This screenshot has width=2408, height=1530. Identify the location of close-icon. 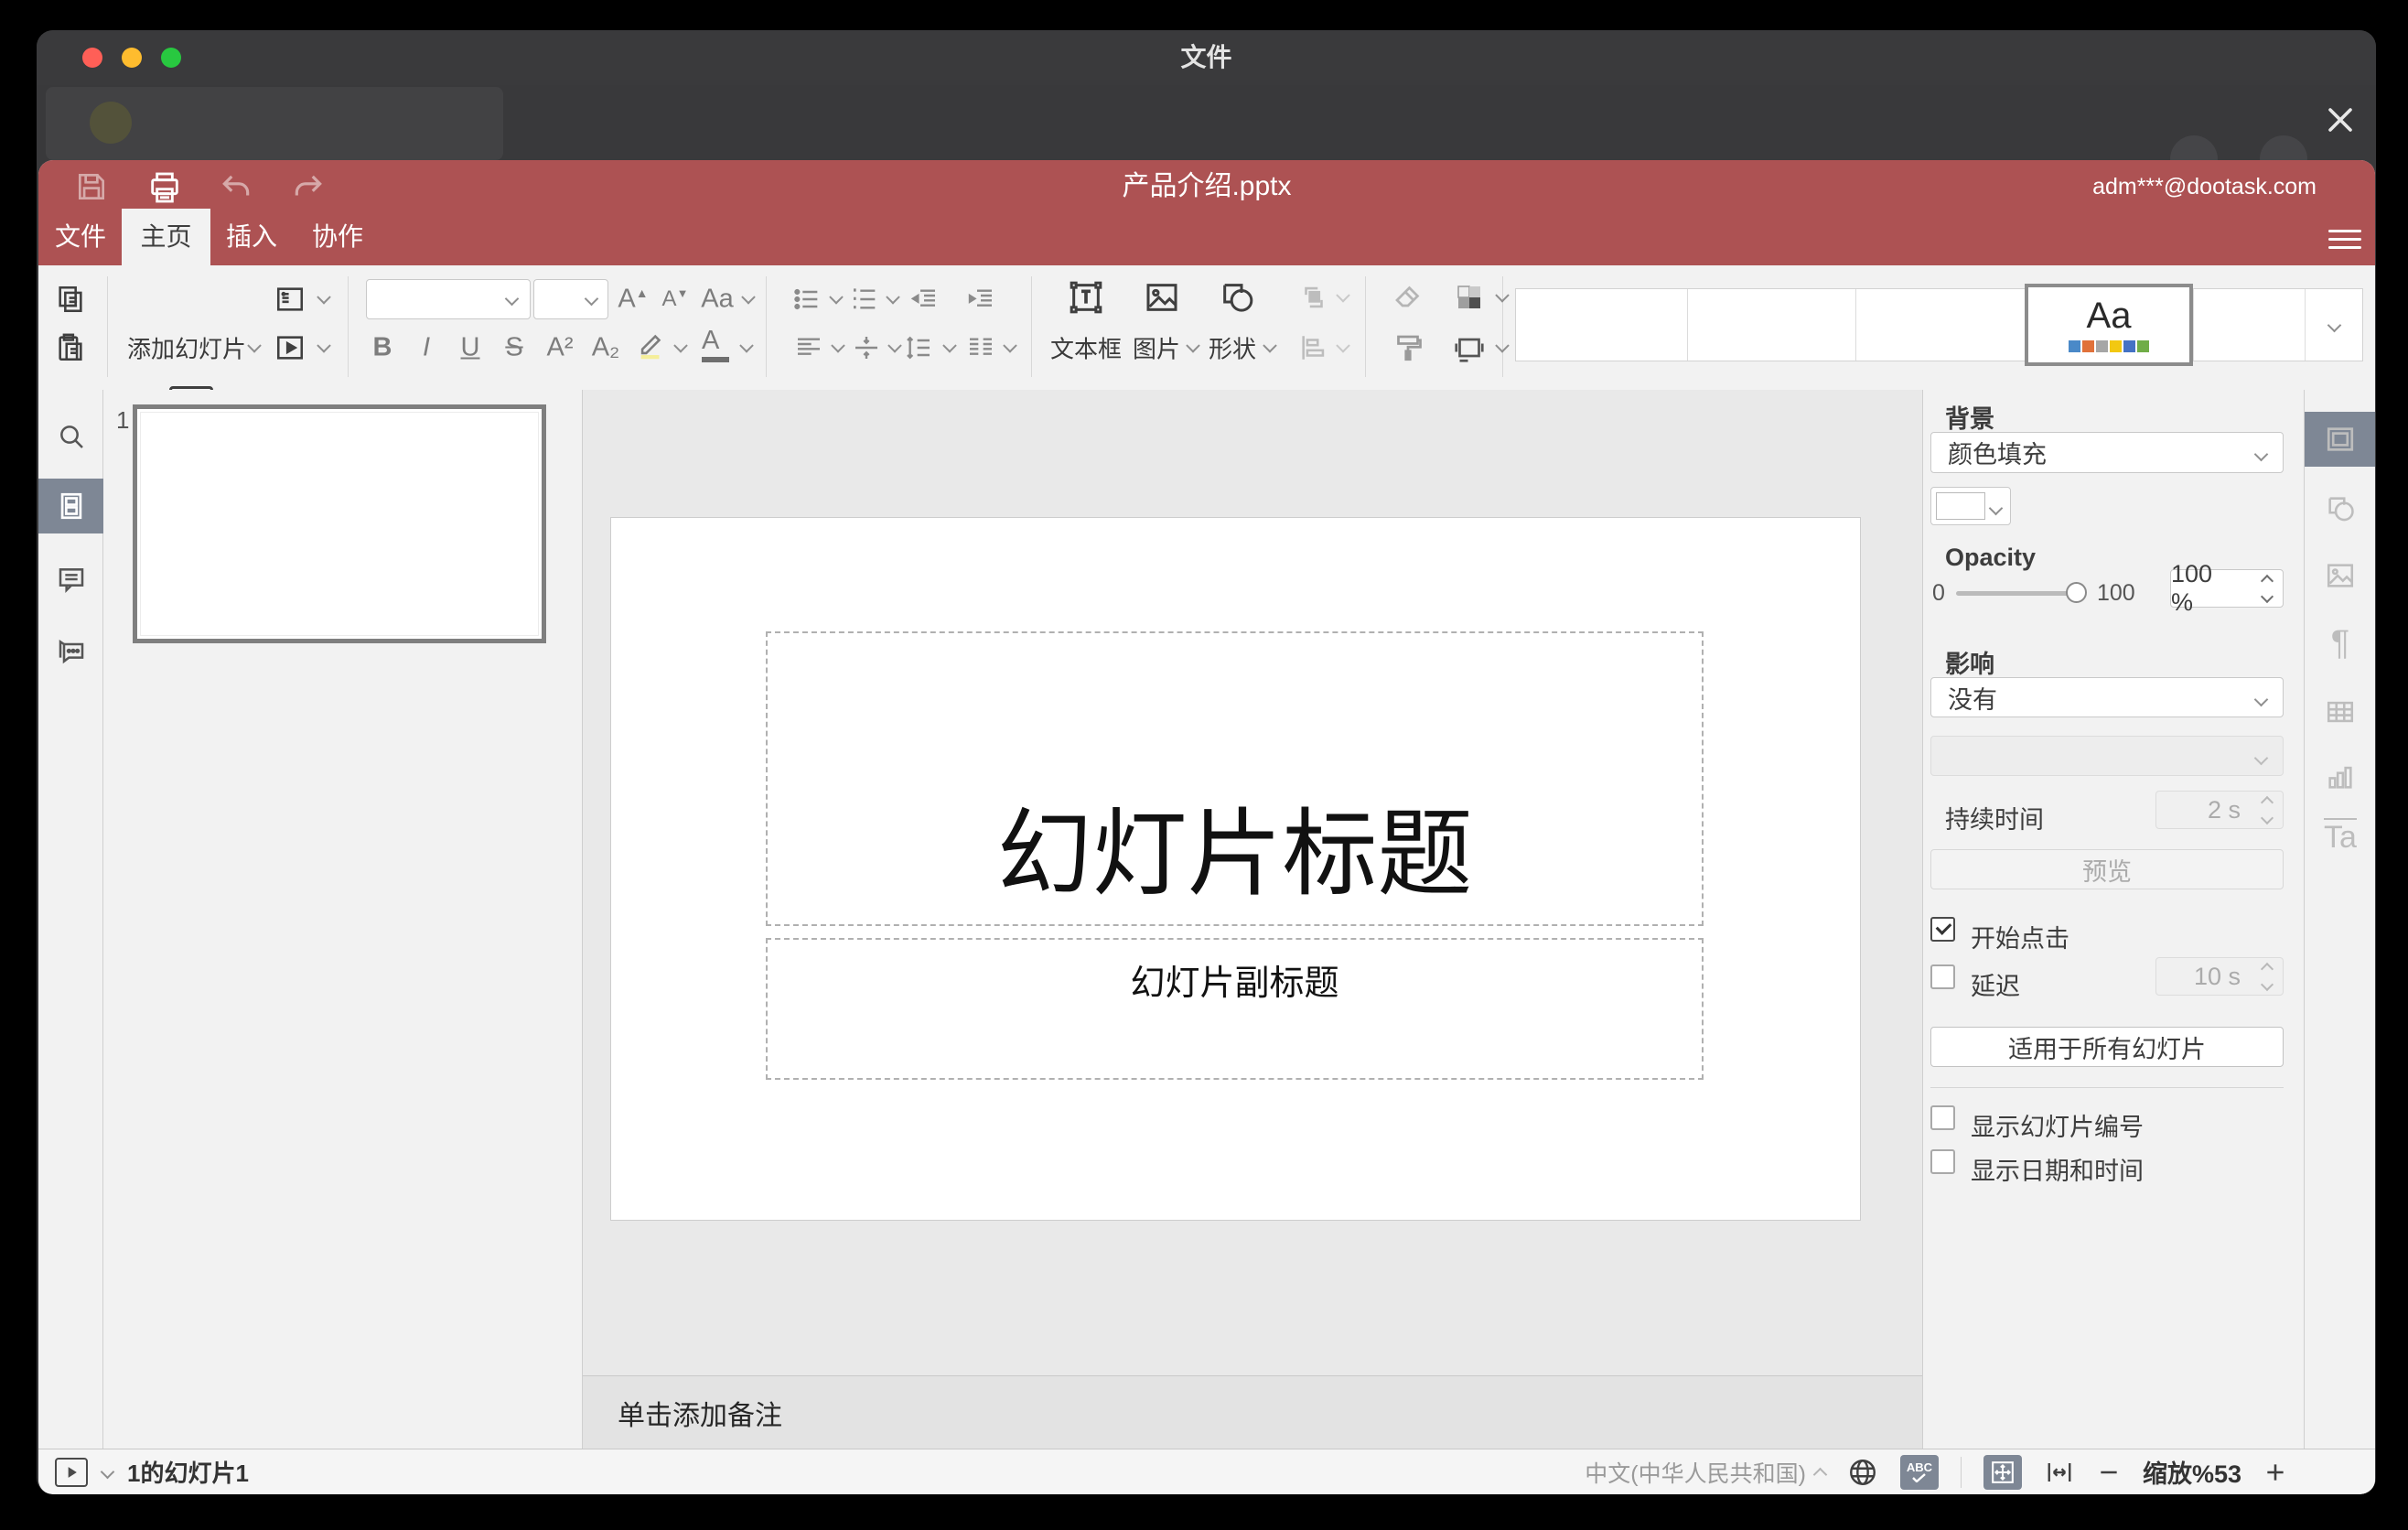
(2340, 120).